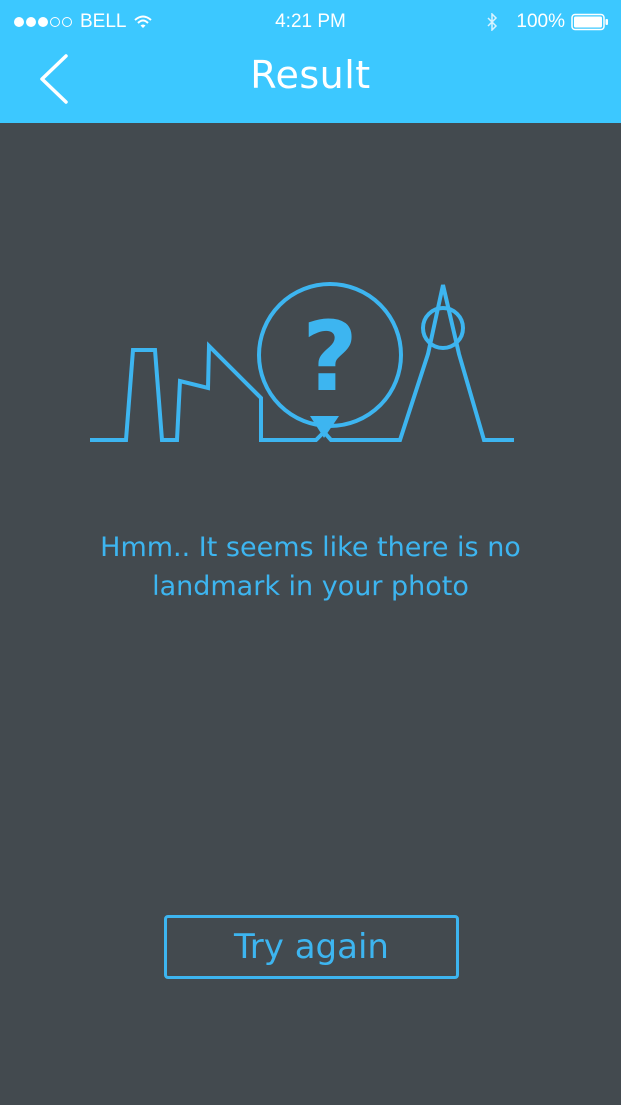 Image resolution: width=621 pixels, height=1105 pixels. I want to click on bluetooth-icon, so click(492, 22).